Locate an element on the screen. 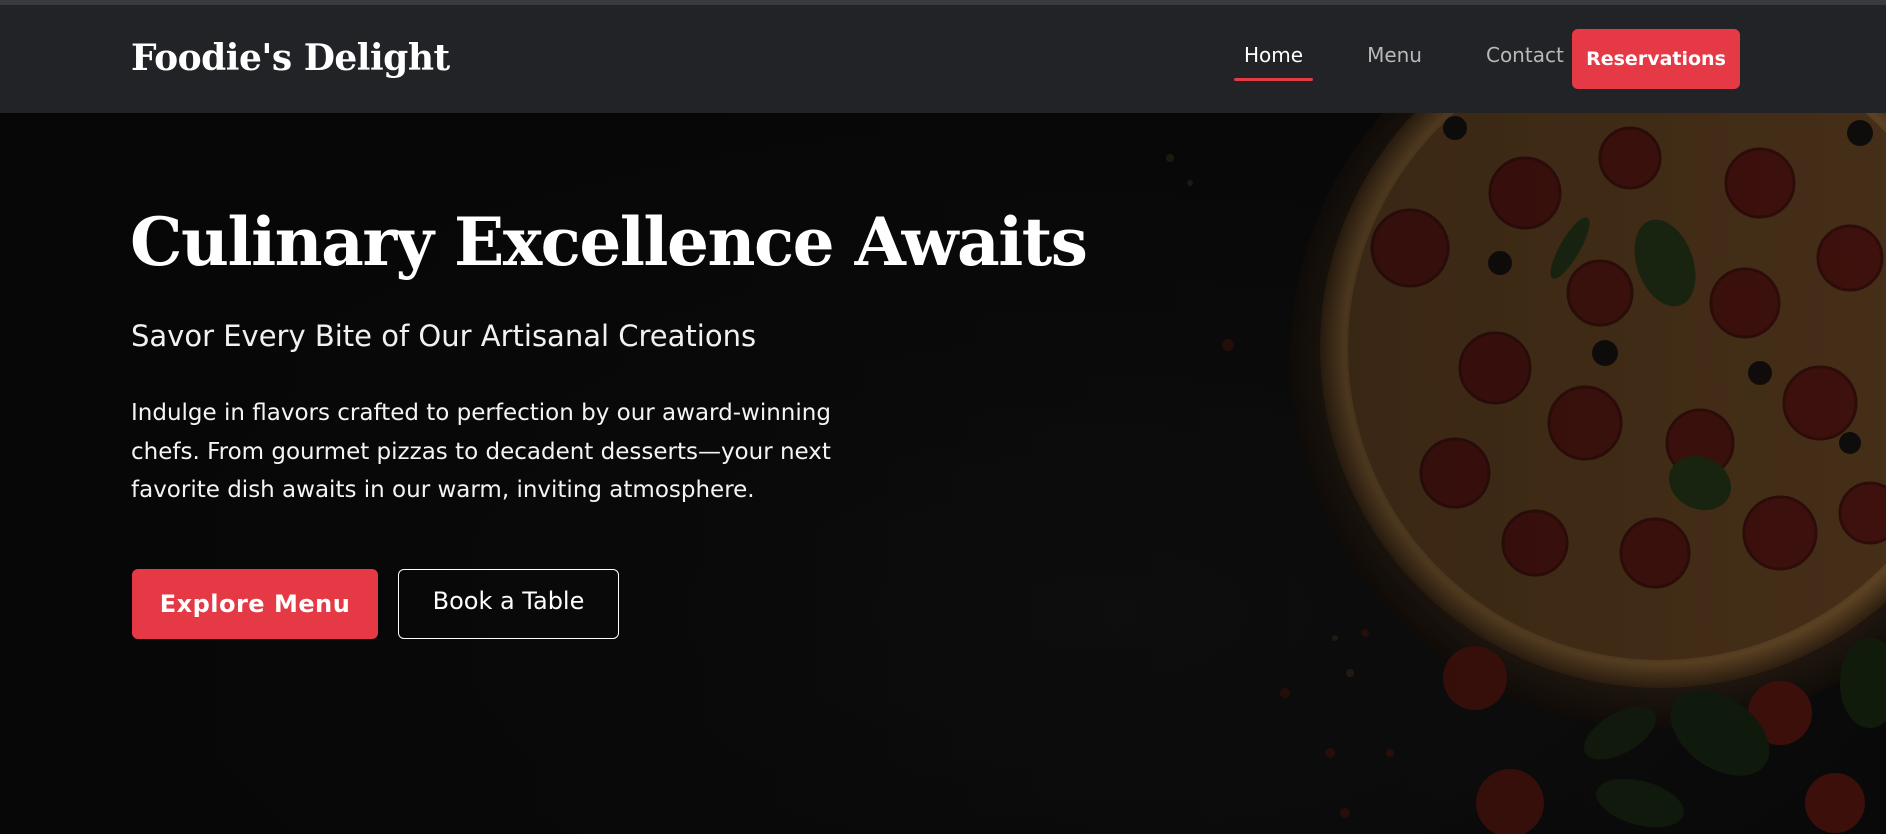  book-table-button: Book a Table is located at coordinates (508, 604).